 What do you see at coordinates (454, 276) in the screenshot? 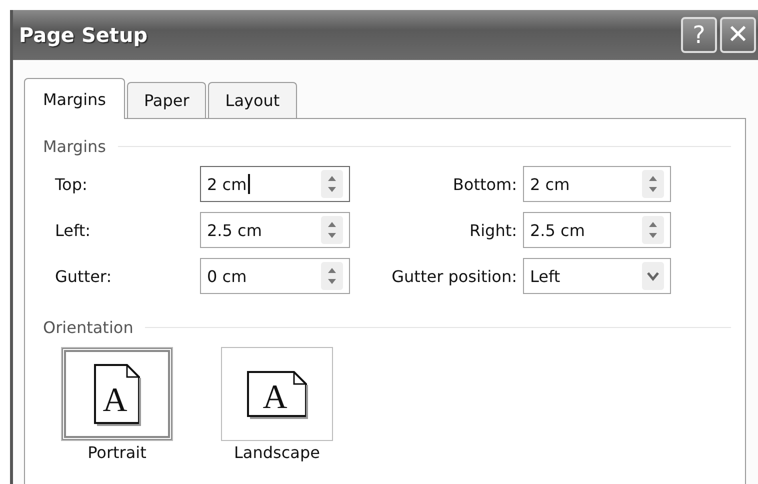
I see `field-label: Gutter position:` at bounding box center [454, 276].